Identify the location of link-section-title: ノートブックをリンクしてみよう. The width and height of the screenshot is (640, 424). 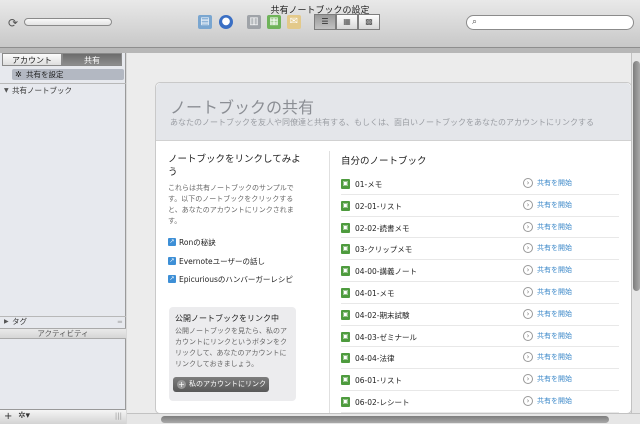
(234, 166).